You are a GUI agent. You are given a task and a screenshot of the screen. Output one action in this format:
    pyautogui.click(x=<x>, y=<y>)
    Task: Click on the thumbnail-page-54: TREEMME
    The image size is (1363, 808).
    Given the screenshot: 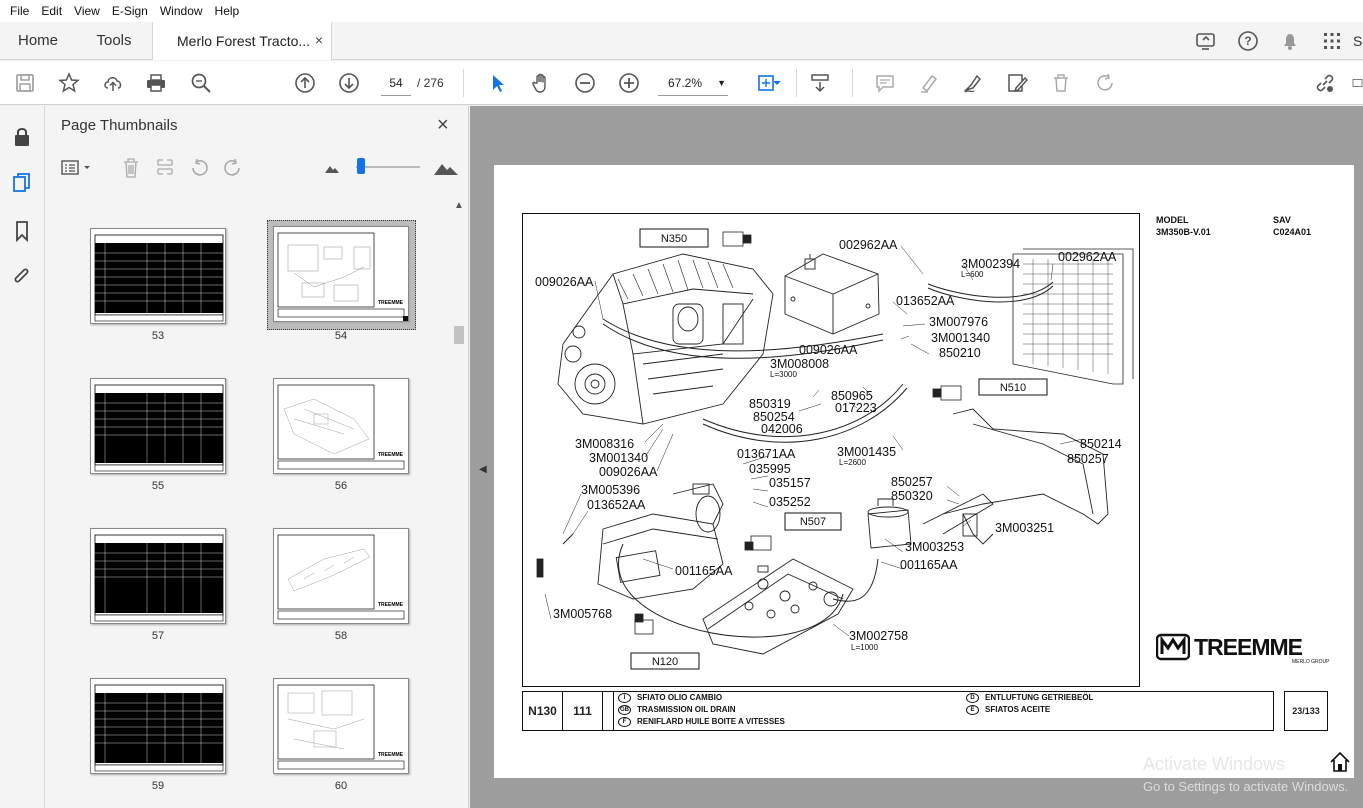 What is the action you would take?
    pyautogui.click(x=341, y=274)
    